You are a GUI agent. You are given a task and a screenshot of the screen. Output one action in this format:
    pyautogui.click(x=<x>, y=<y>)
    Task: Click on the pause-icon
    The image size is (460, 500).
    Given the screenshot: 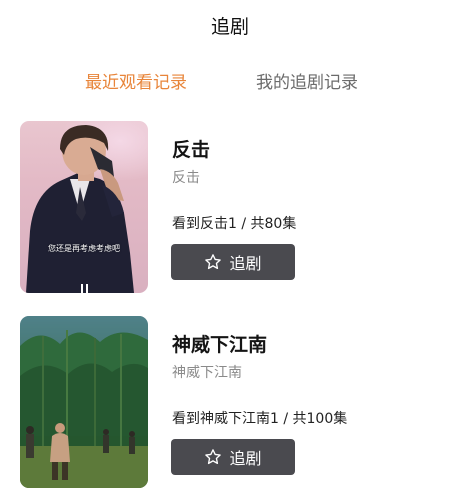 What is the action you would take?
    pyautogui.click(x=84, y=288)
    